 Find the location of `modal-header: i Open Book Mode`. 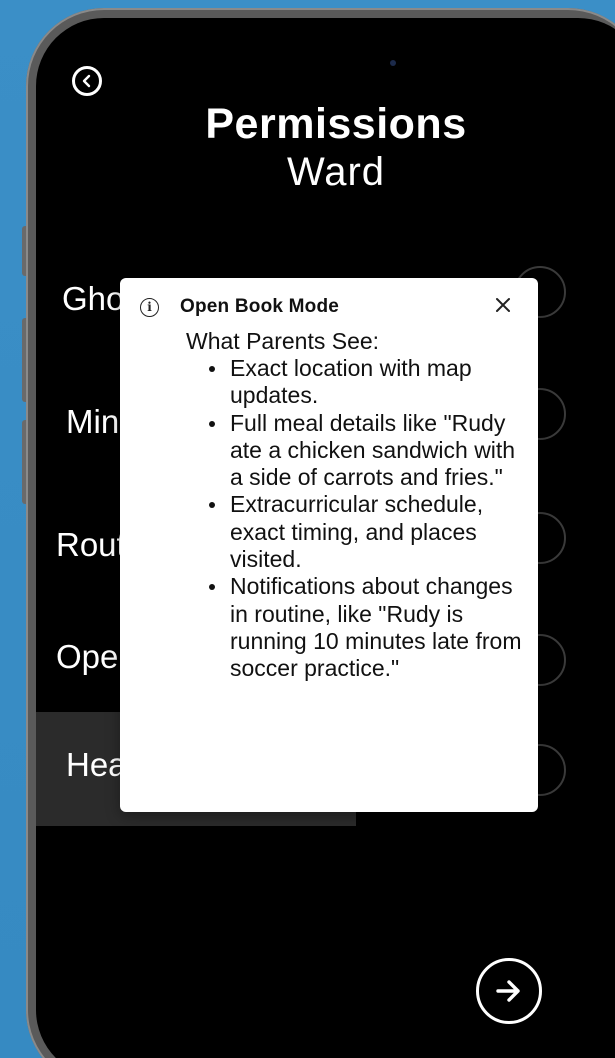

modal-header: i Open Book Mode is located at coordinates (239, 307).